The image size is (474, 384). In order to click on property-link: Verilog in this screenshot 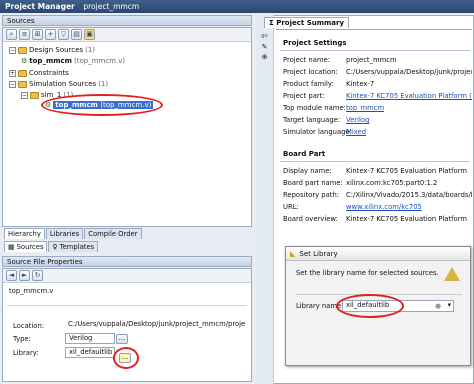, I will do `click(409, 120)`.